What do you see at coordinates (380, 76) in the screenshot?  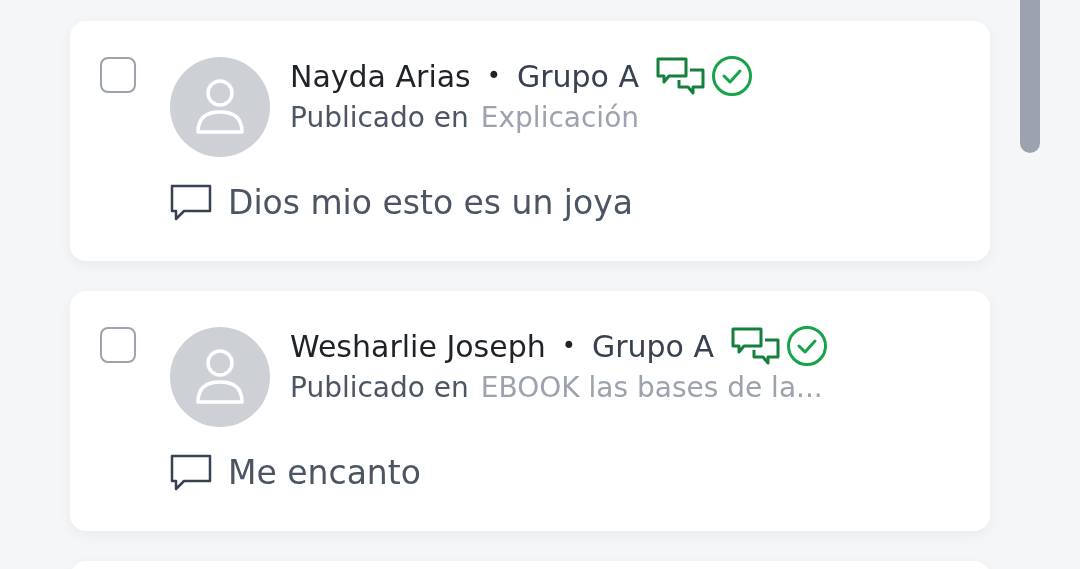 I see `author-name: Nayda Arias` at bounding box center [380, 76].